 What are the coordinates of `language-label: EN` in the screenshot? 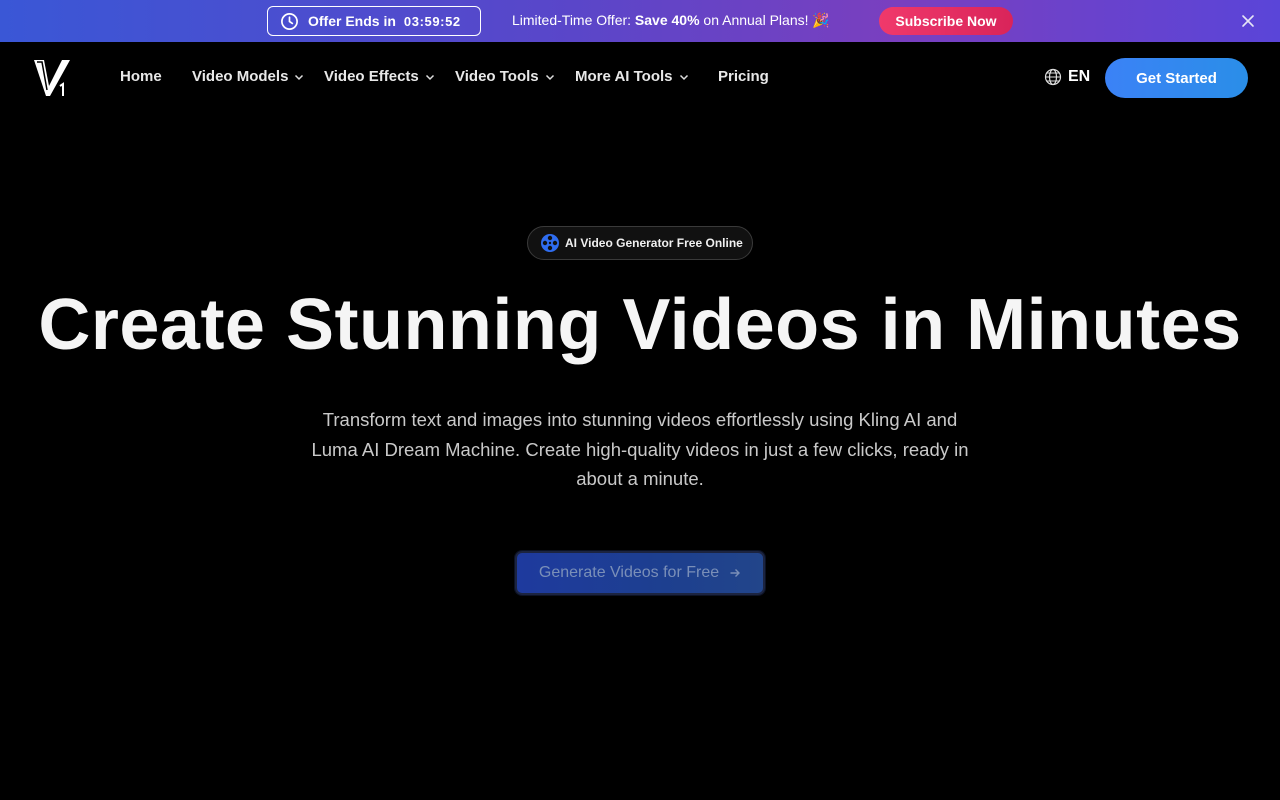 It's located at (1079, 76).